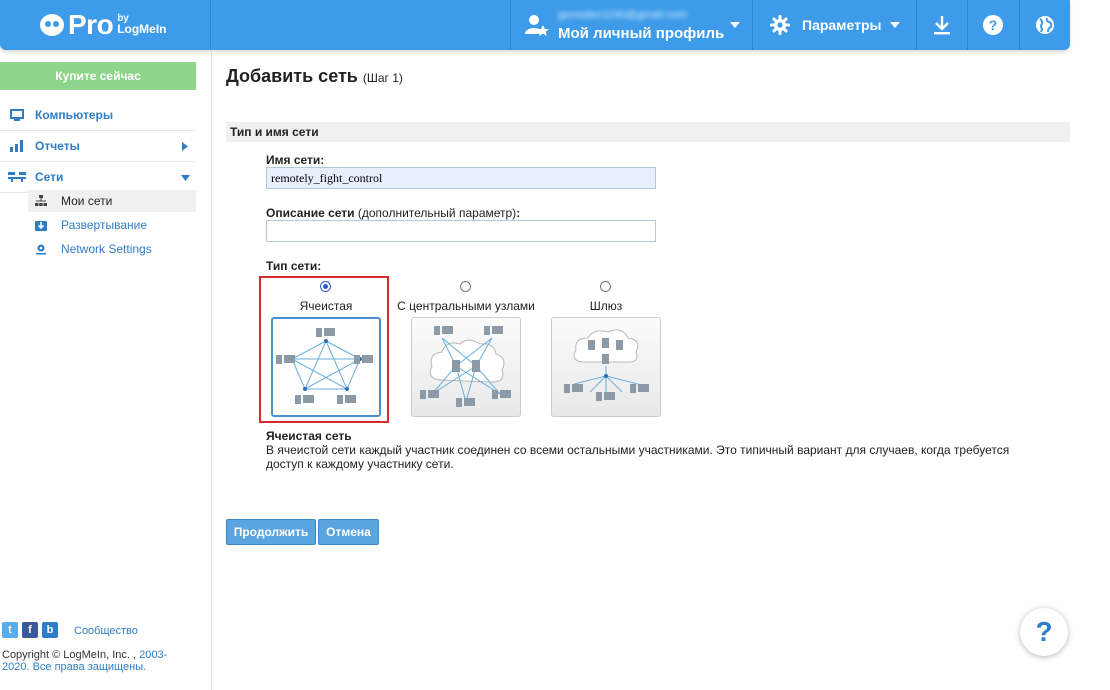 The image size is (1110, 690). What do you see at coordinates (294, 266) in the screenshot?
I see `network-type-label: Тип сети:` at bounding box center [294, 266].